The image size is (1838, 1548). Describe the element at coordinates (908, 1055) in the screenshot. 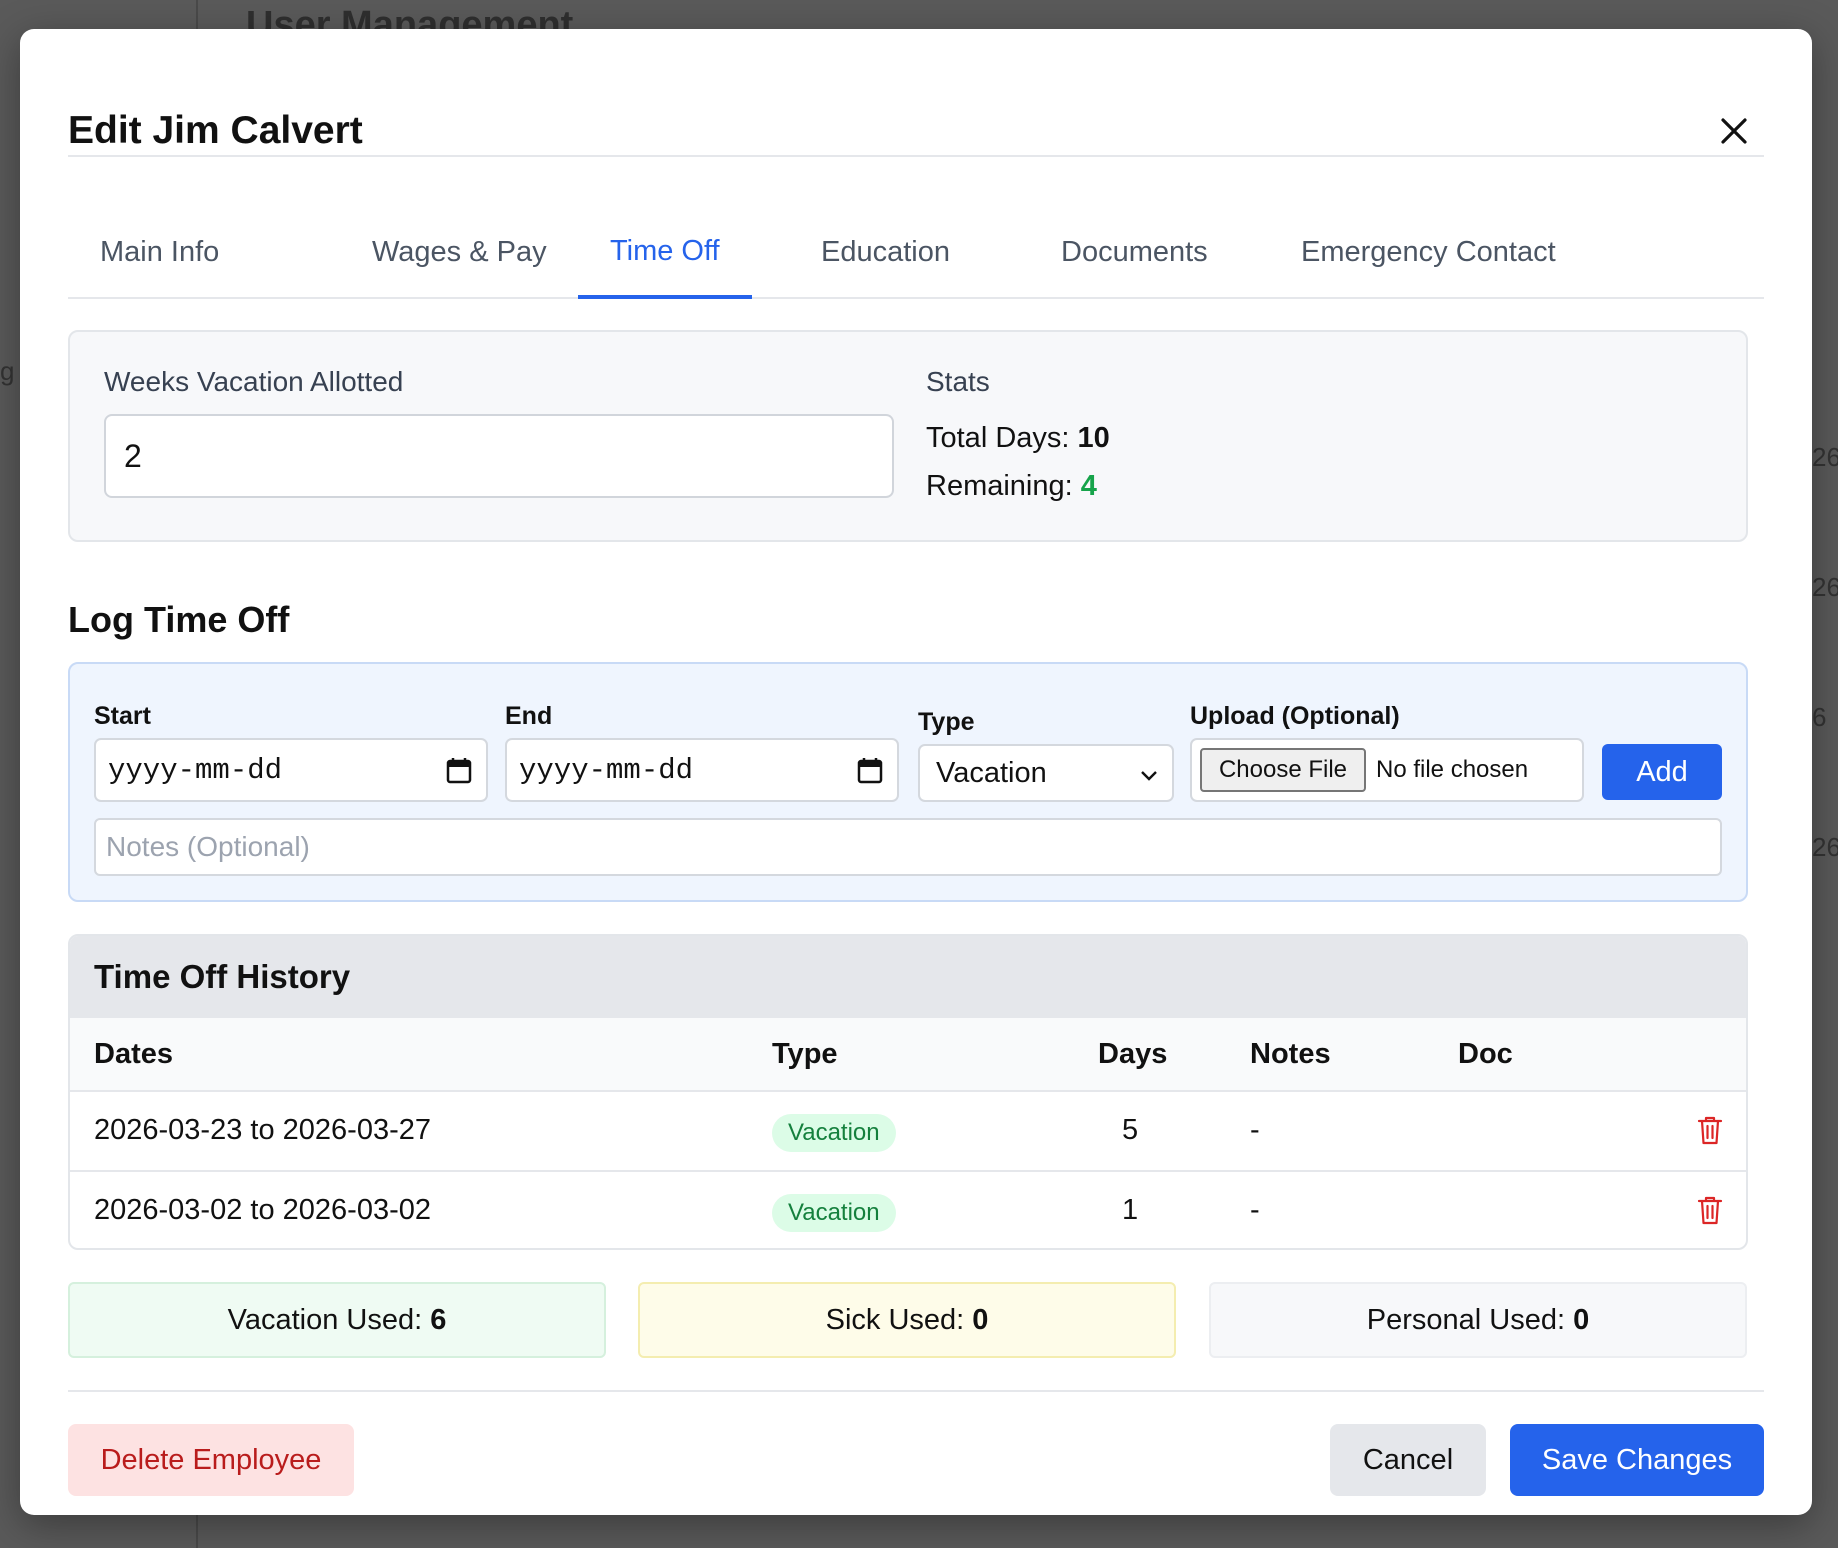

I see `table-header-row: Dates Type Days Notes Doc` at that location.